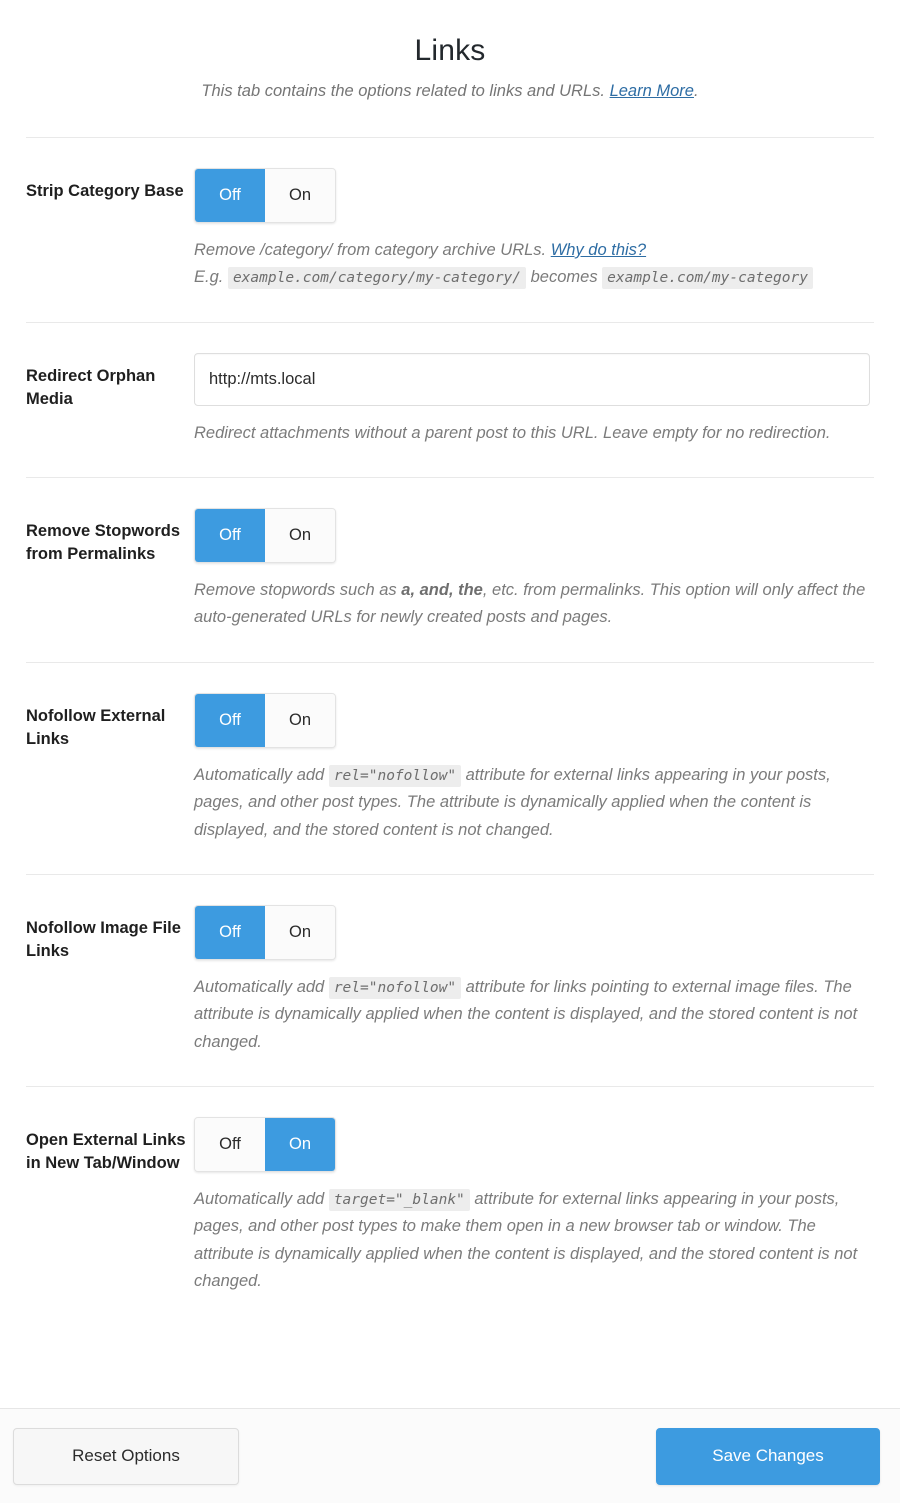  I want to click on setting-label: Strip Category Base, so click(105, 190).